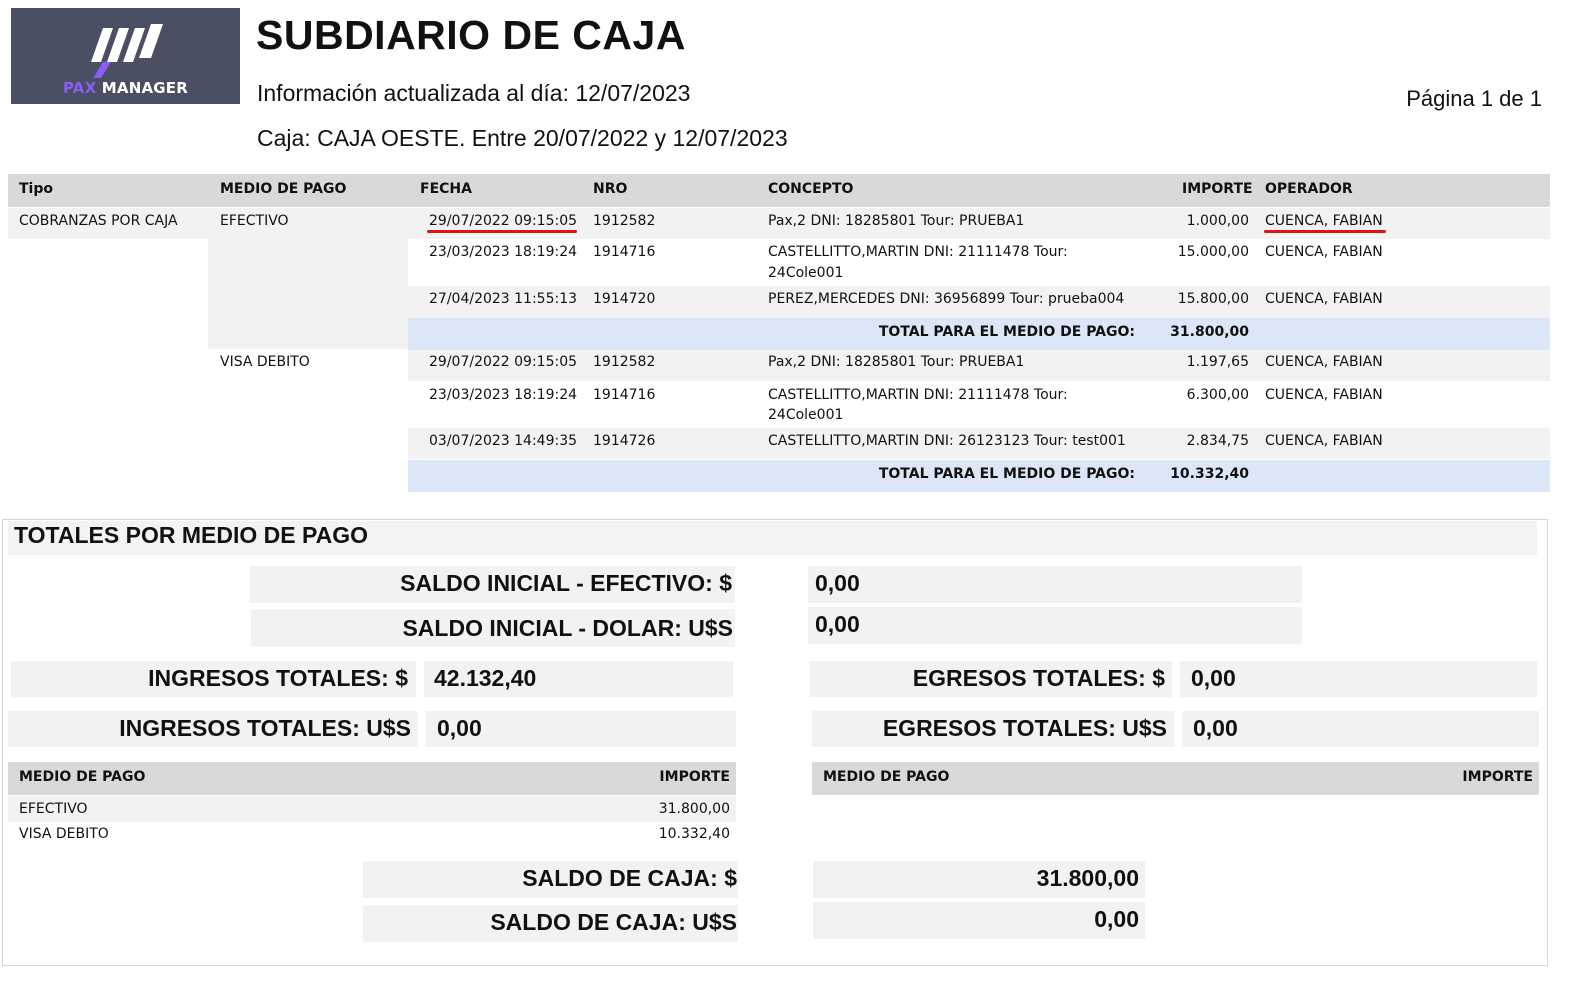 This screenshot has width=1584, height=982. I want to click on logo-text: PAX MANAGER, so click(125, 88).